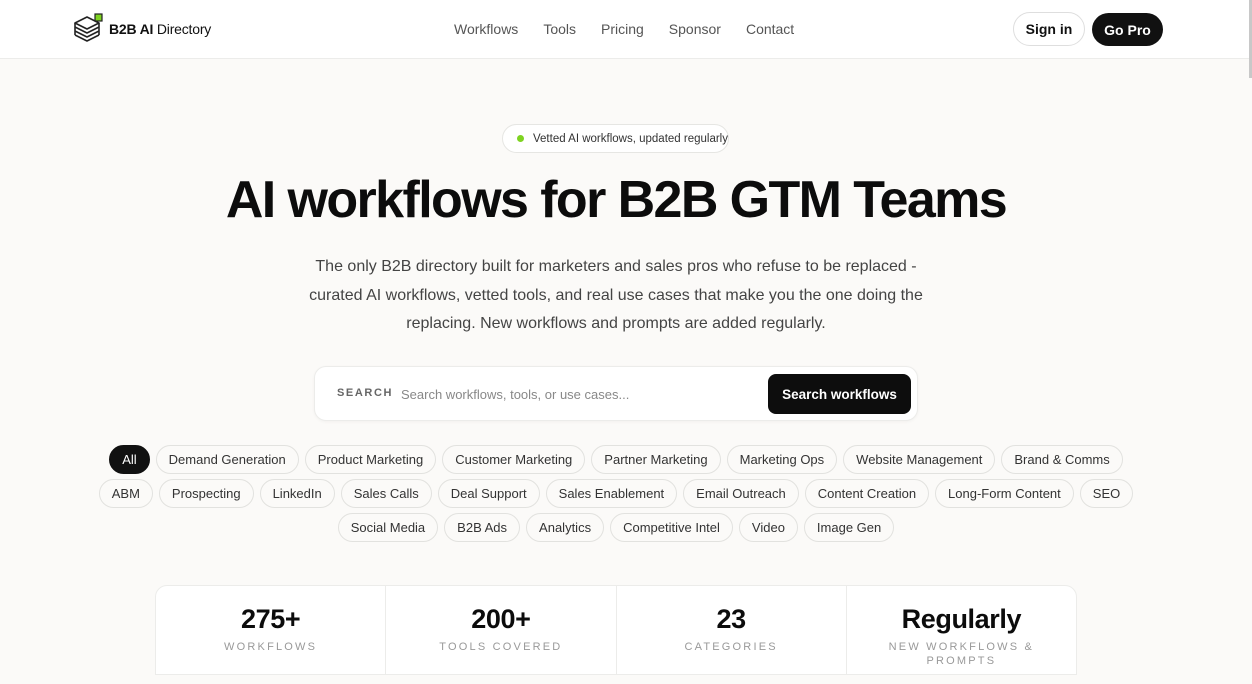  I want to click on chip-image-gen: Image Gen, so click(849, 527).